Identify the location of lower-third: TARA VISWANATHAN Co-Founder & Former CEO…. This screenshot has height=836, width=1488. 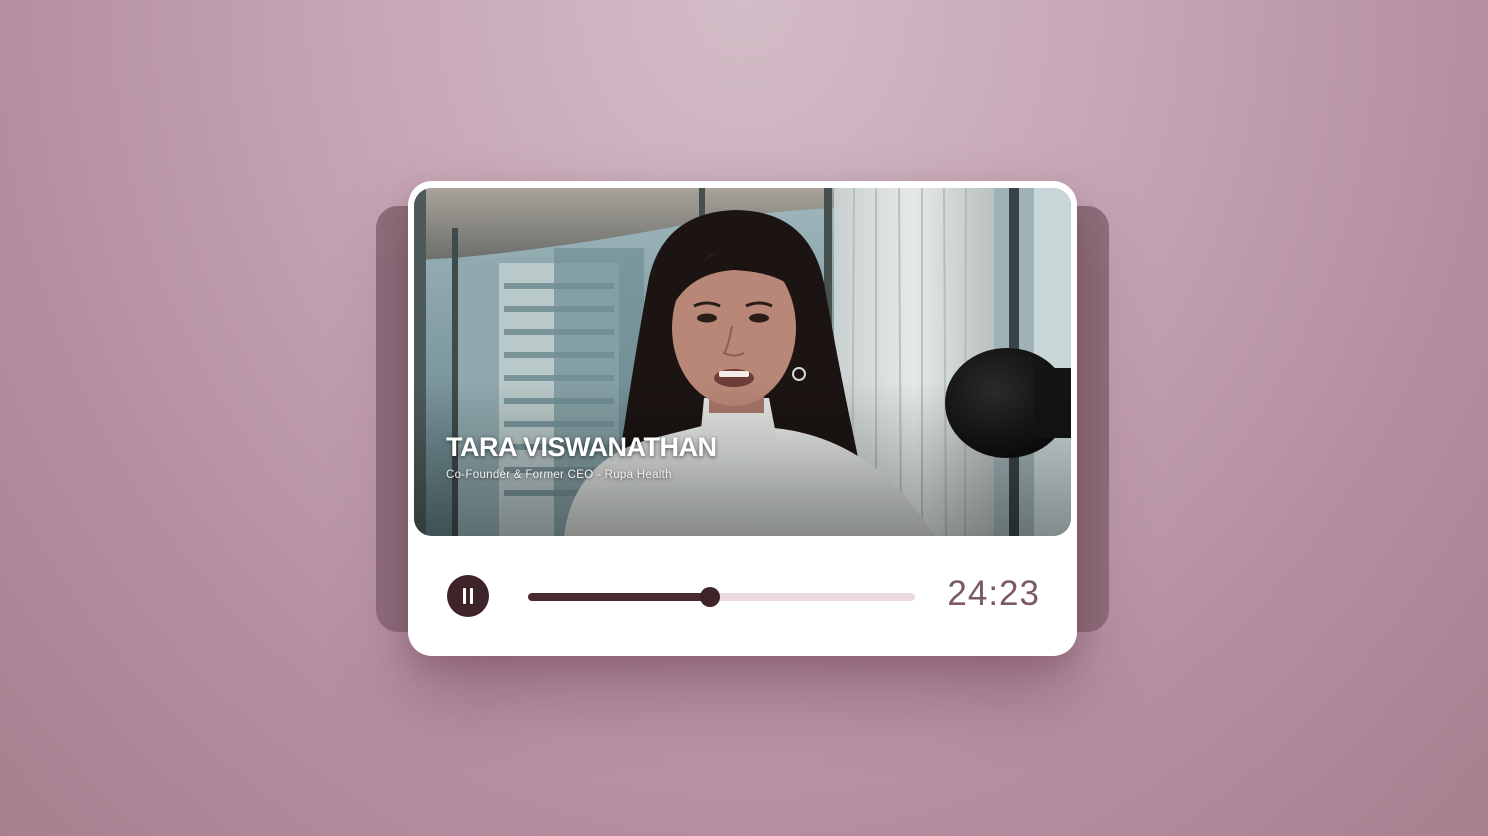
(581, 456).